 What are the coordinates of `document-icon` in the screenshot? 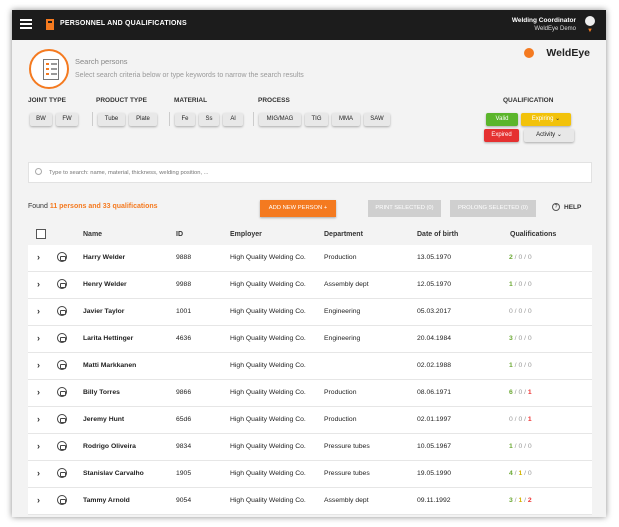 It's located at (51, 69).